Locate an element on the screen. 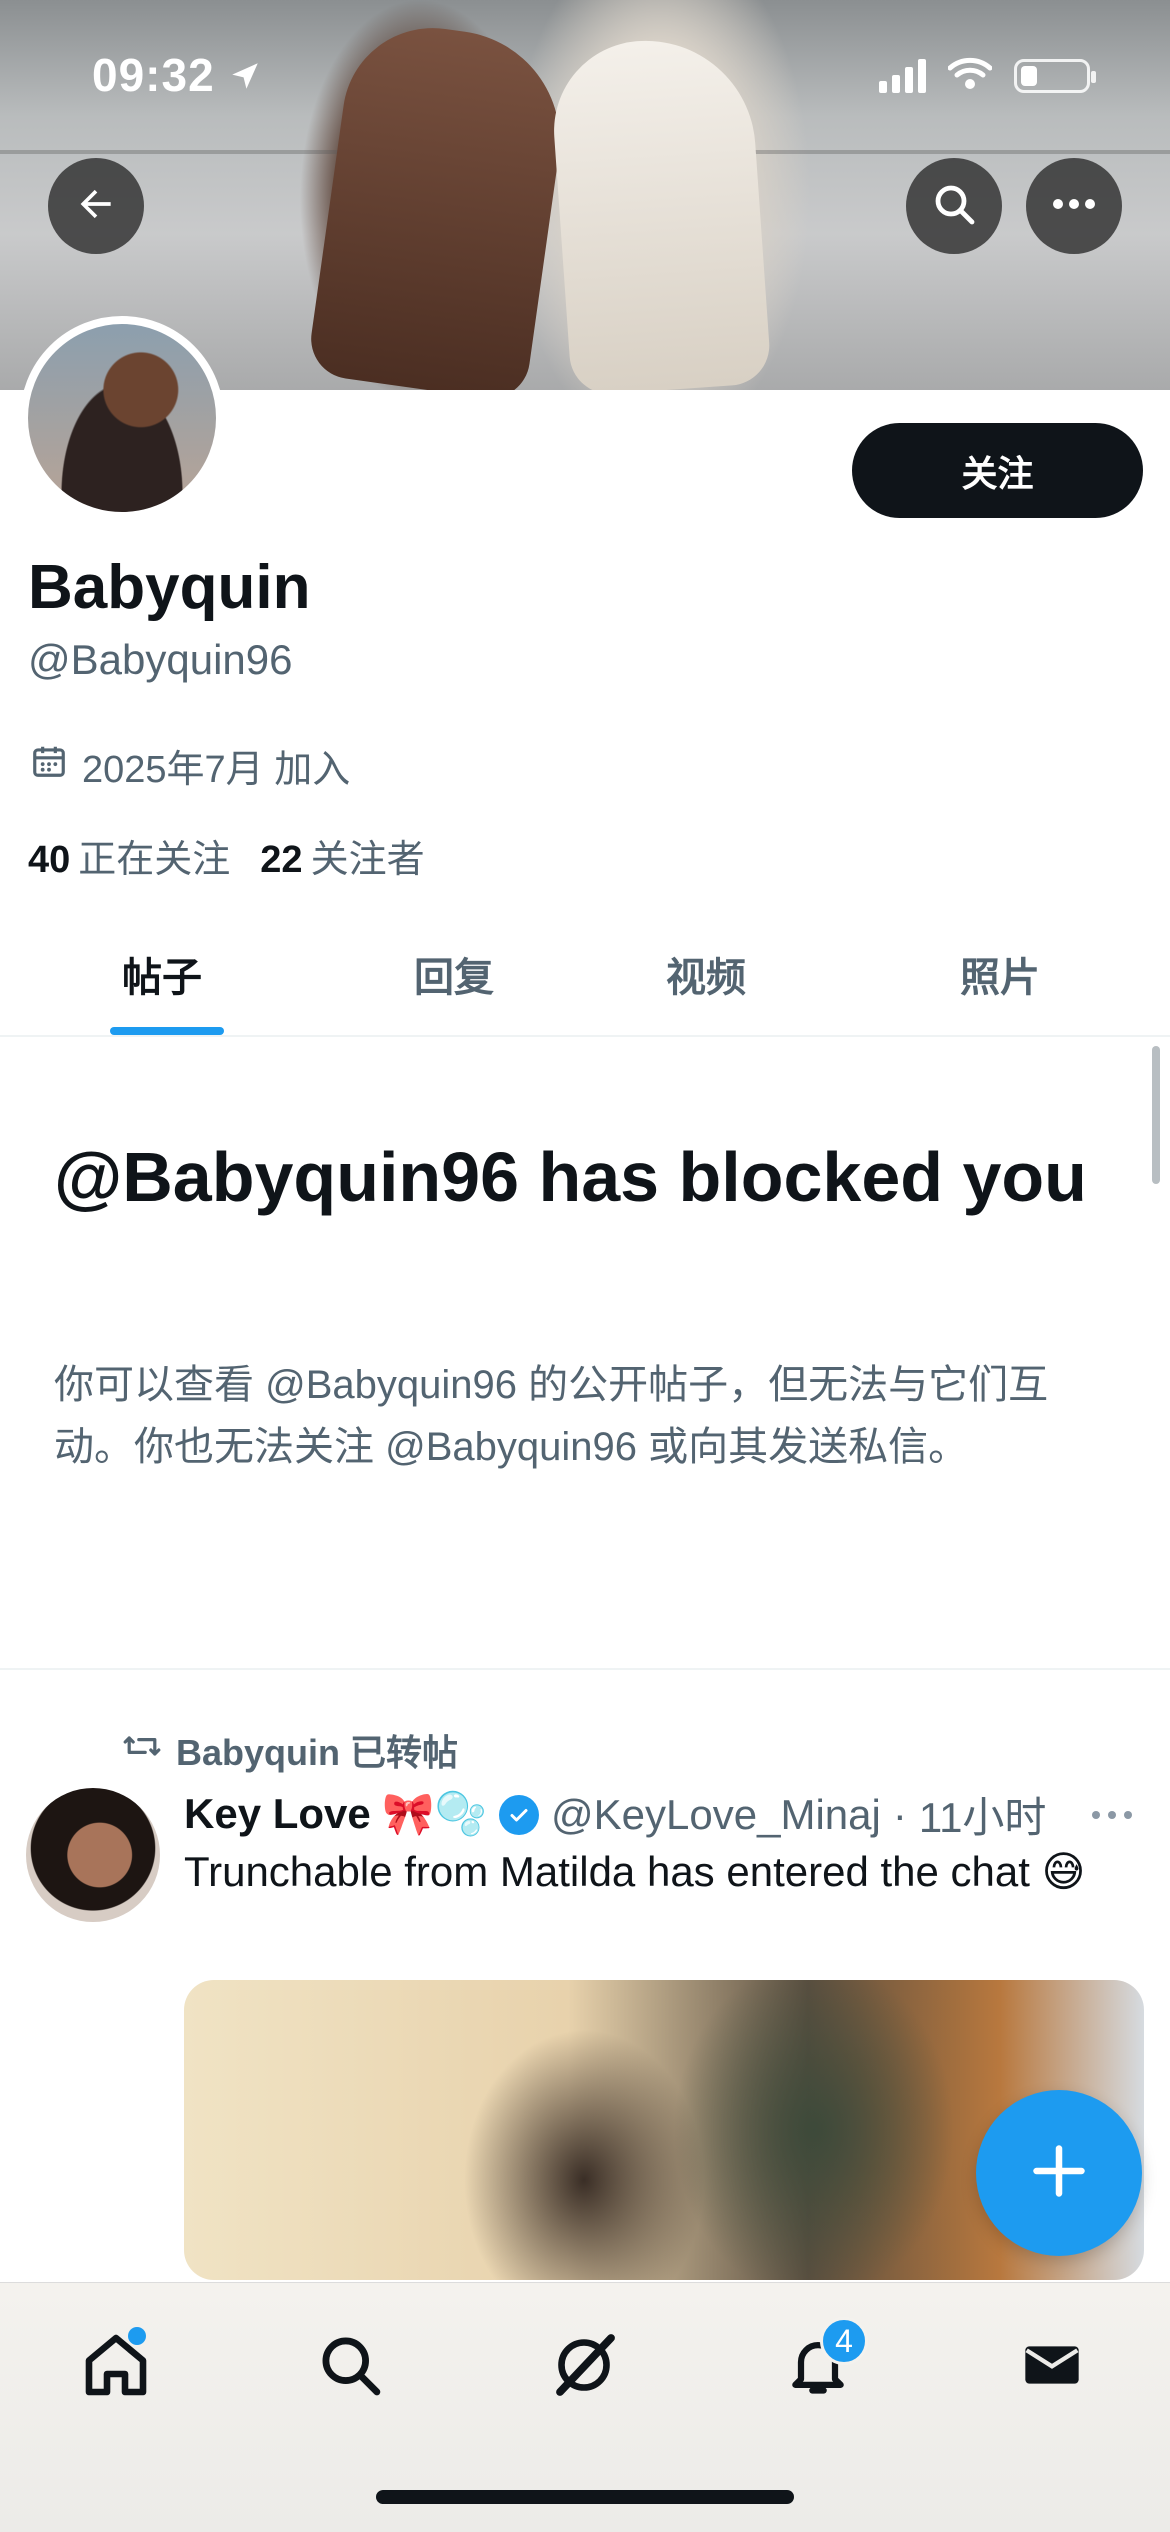  profile-avatar is located at coordinates (122, 418).